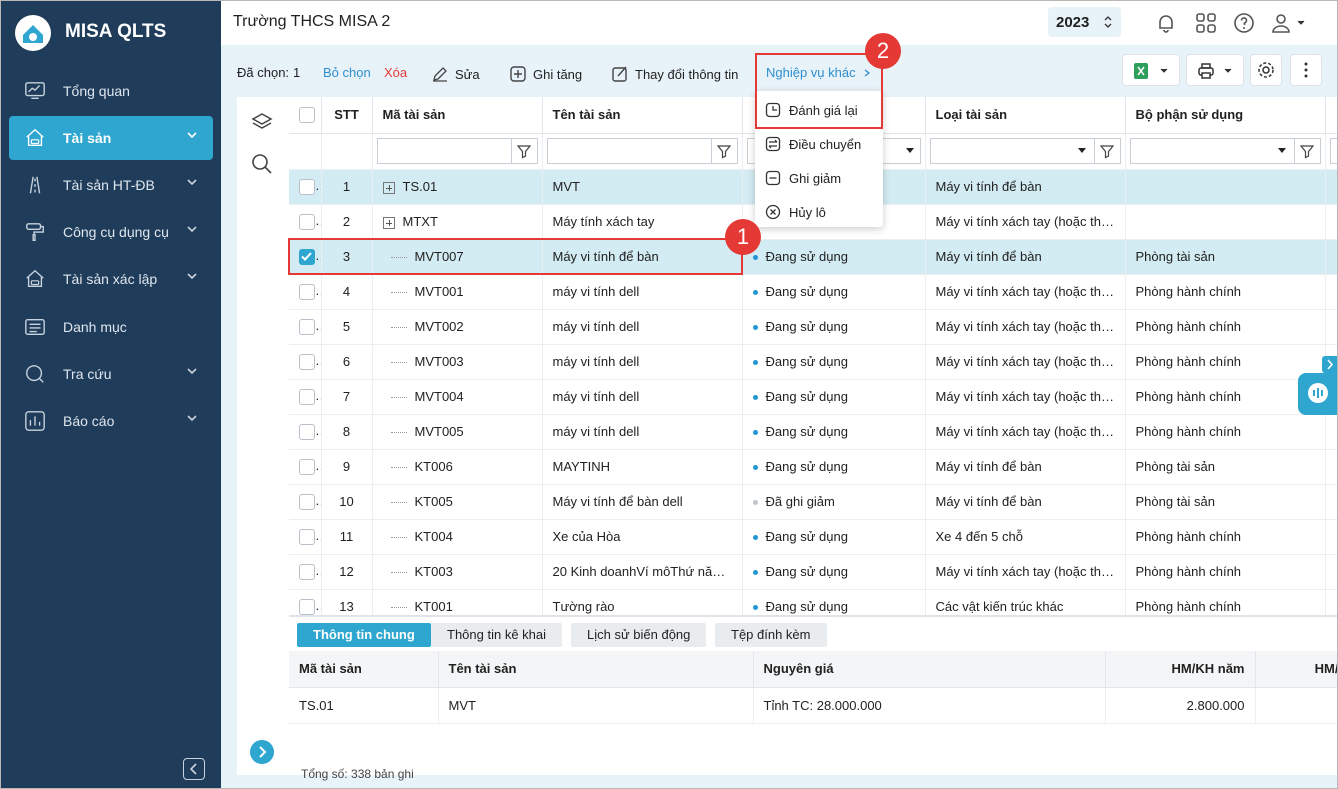 This screenshot has width=1338, height=789. What do you see at coordinates (755, 573) in the screenshot?
I see `status-dot-icon` at bounding box center [755, 573].